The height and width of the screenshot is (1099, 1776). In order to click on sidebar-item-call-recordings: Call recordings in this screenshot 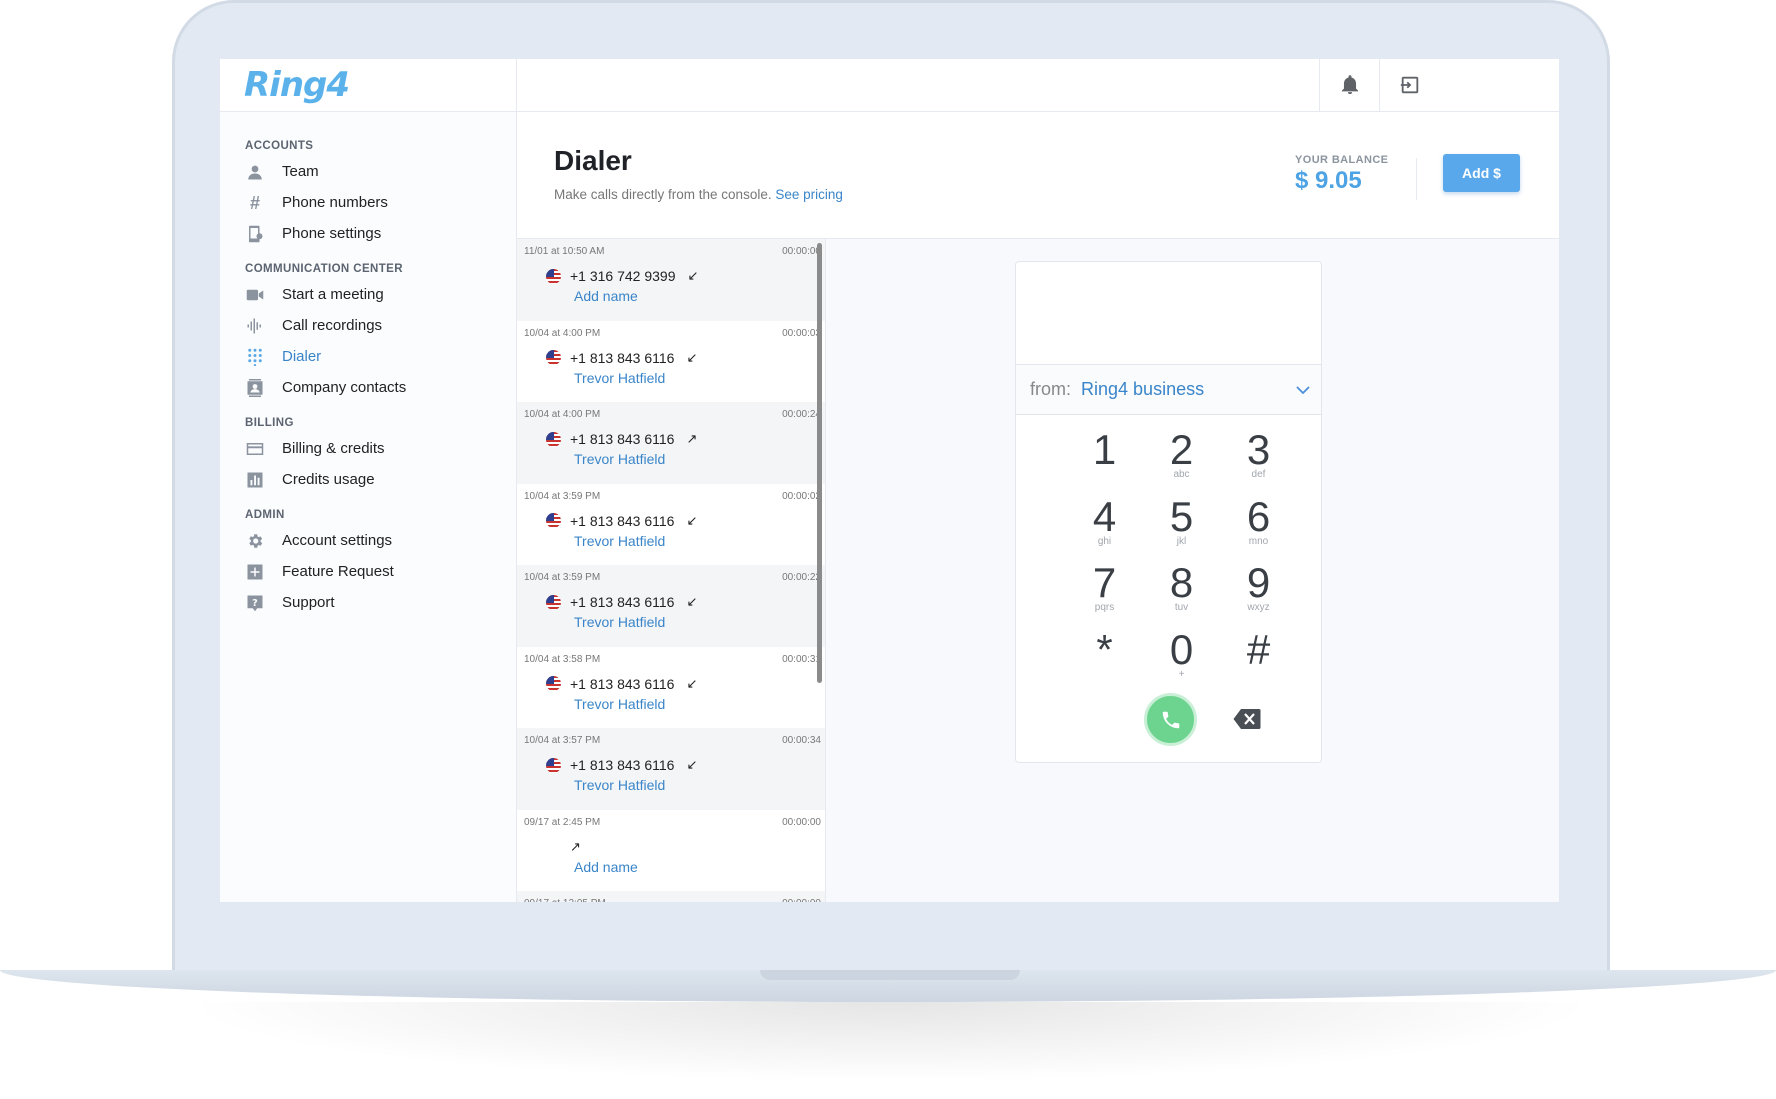, I will do `click(380, 325)`.